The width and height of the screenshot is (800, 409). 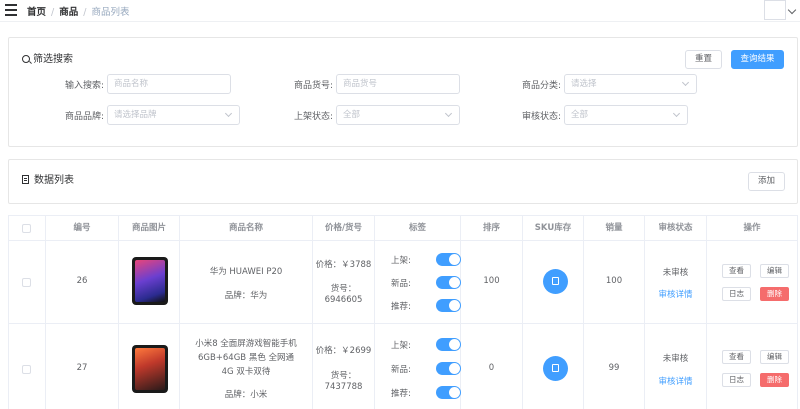 I want to click on sn-label: 商品货号:, so click(x=313, y=86).